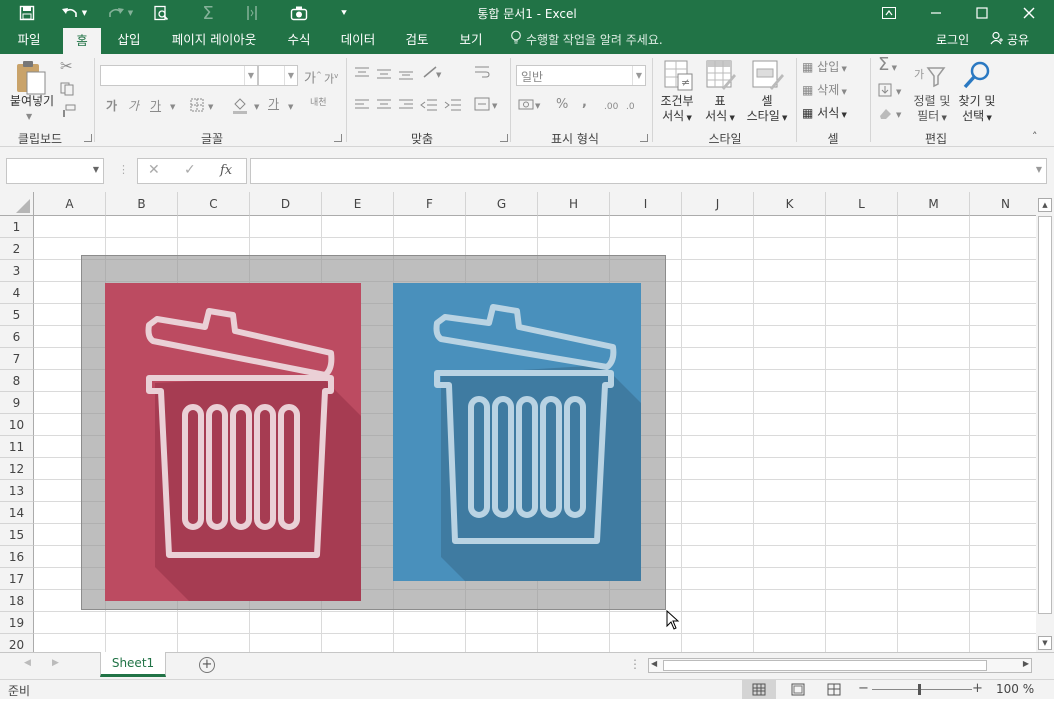 The image size is (1054, 702). Describe the element at coordinates (29, 117) in the screenshot. I see `paste-dropdown-icon: ▼` at that location.